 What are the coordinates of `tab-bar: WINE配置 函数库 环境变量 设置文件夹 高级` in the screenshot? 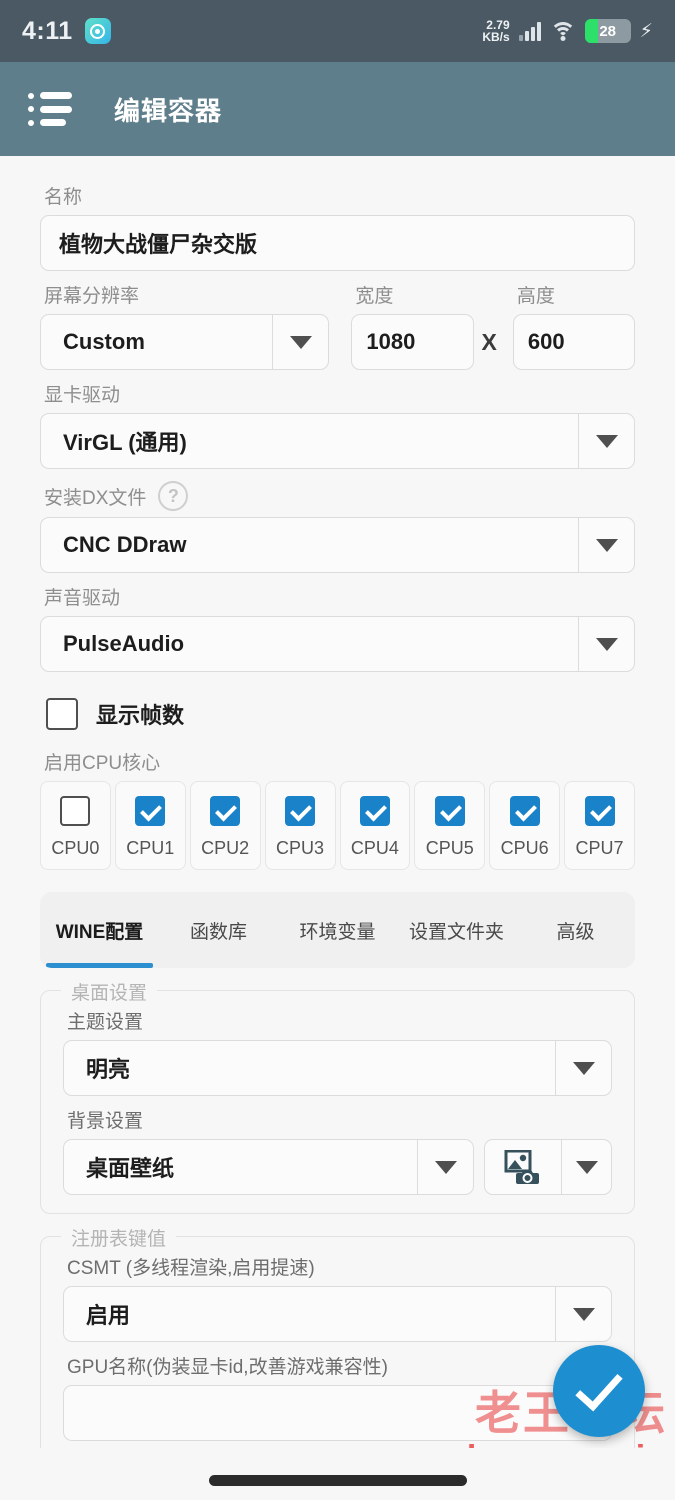 It's located at (337, 930).